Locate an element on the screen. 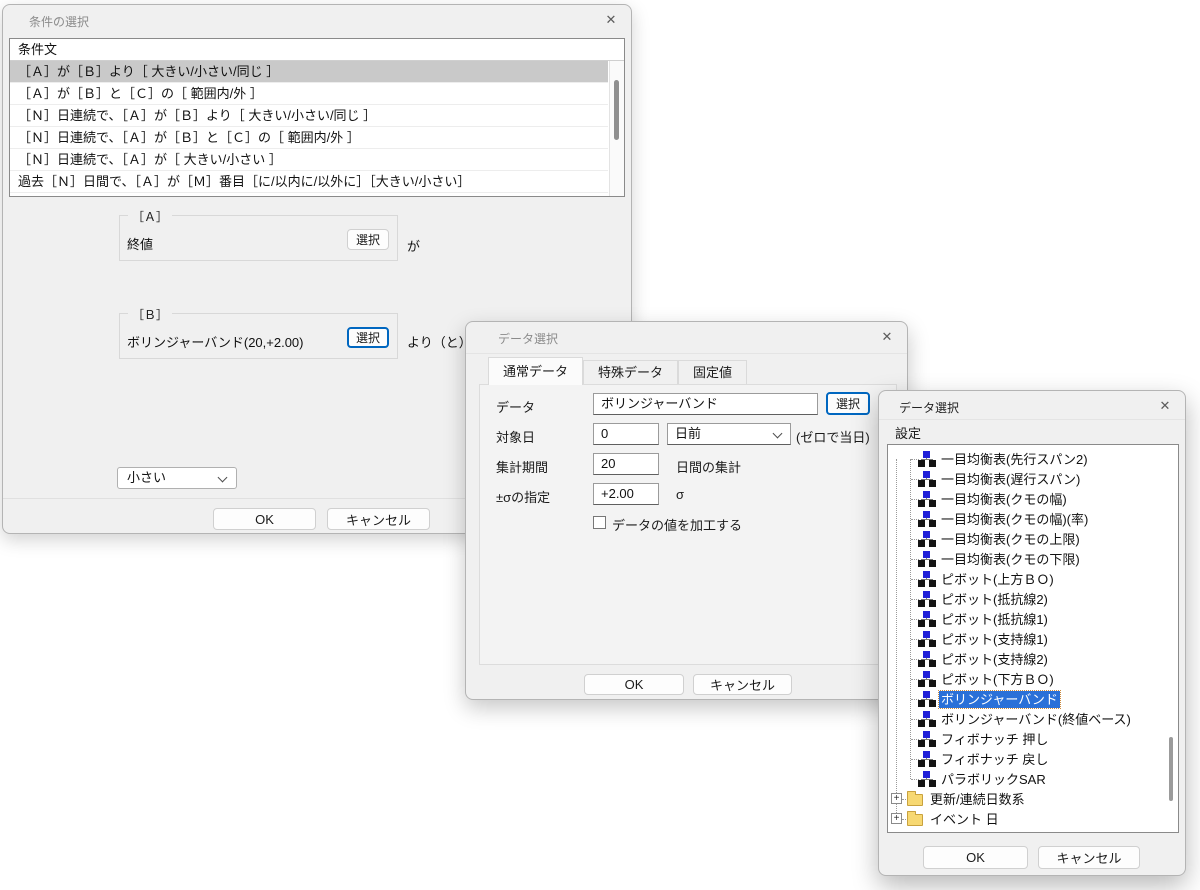 The image size is (1200, 890). tree-item-label: ピボット(抵抗線2) is located at coordinates (994, 599).